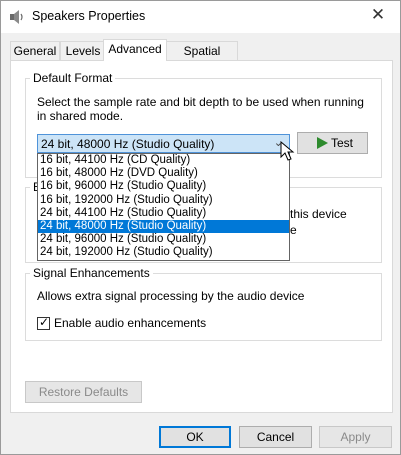 This screenshot has width=401, height=455. Describe the element at coordinates (91, 273) in the screenshot. I see `signal-enhancements-title: Signal Enhancements` at that location.